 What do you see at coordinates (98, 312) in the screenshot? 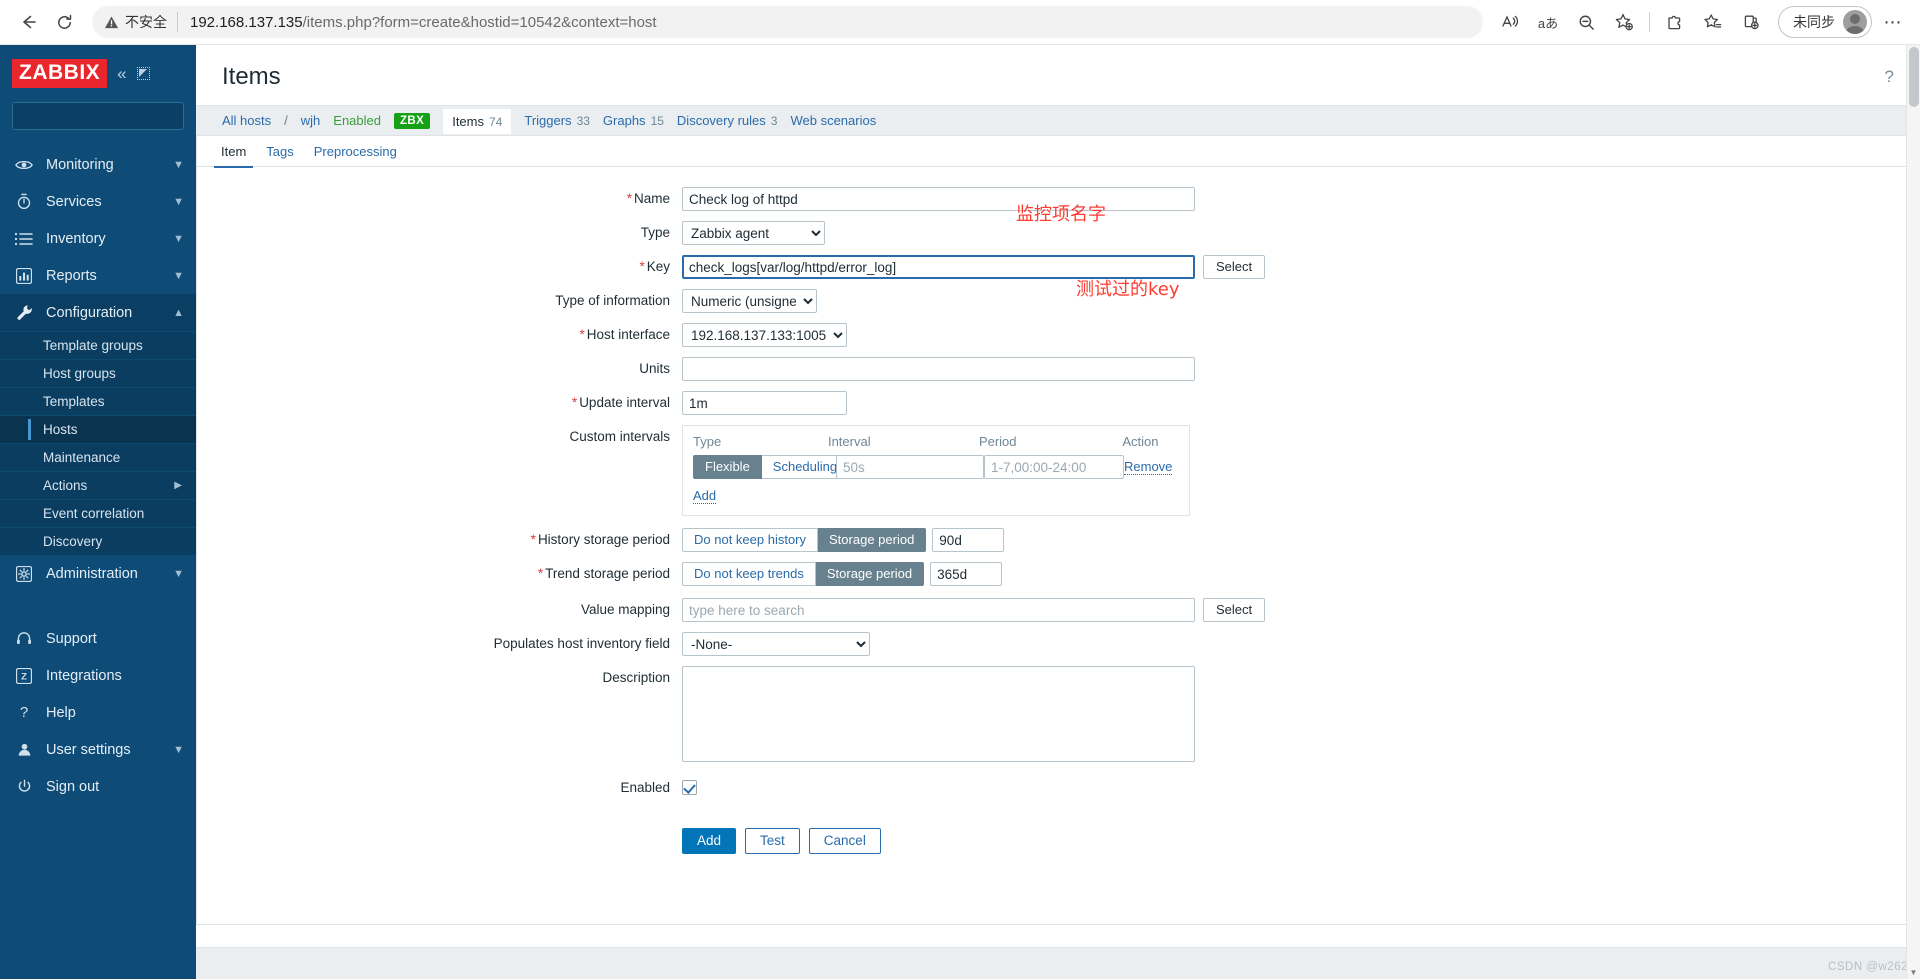
I see `sidebar-item-configuration: Configuration ▲` at bounding box center [98, 312].